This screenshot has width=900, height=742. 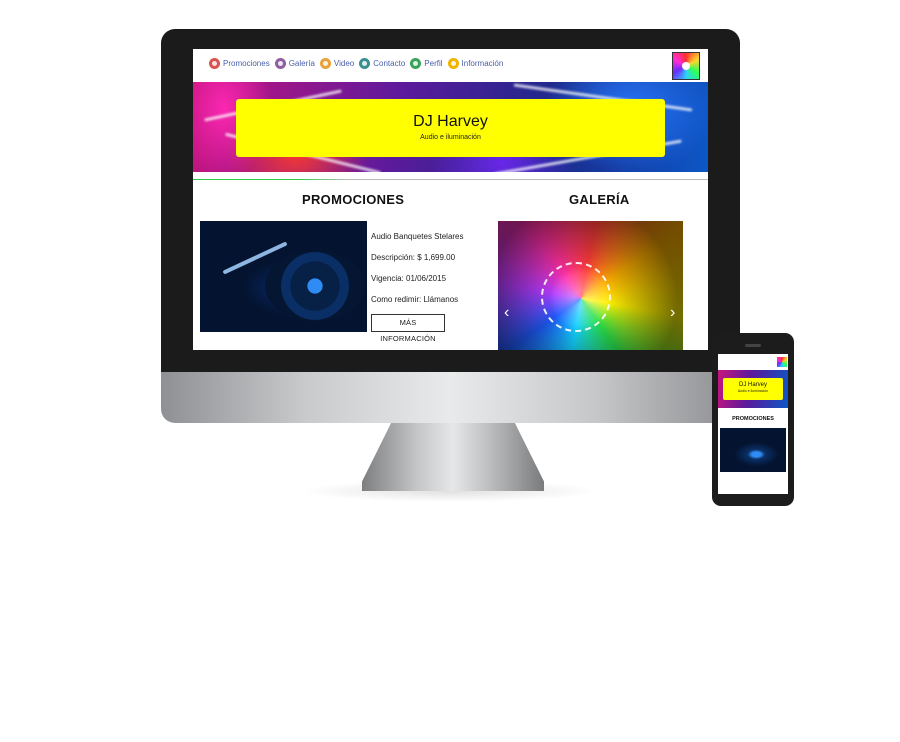 I want to click on promo-name: Audio Banquetes Stelares, so click(x=417, y=236).